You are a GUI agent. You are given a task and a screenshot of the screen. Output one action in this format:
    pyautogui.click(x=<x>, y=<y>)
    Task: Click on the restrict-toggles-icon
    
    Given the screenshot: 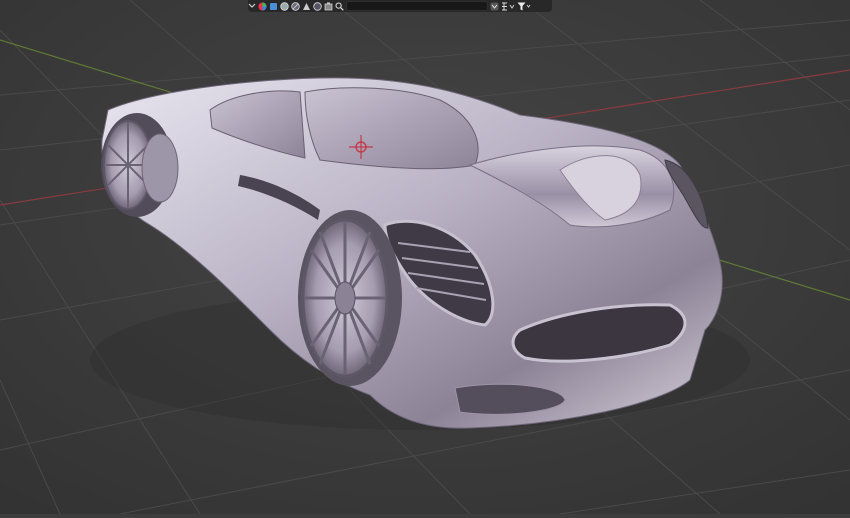 What is the action you would take?
    pyautogui.click(x=508, y=6)
    